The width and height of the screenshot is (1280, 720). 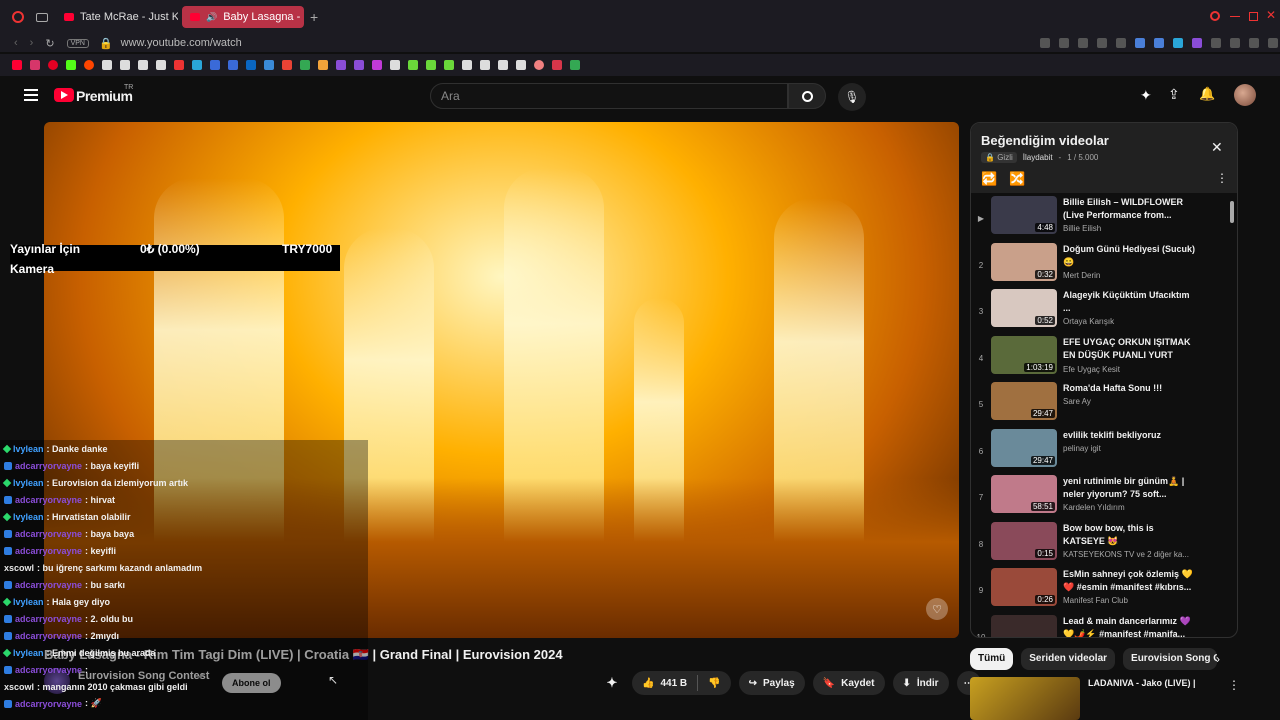 I want to click on playlist-item-title: evlilik teklifi bekliyoruz, so click(x=1129, y=435).